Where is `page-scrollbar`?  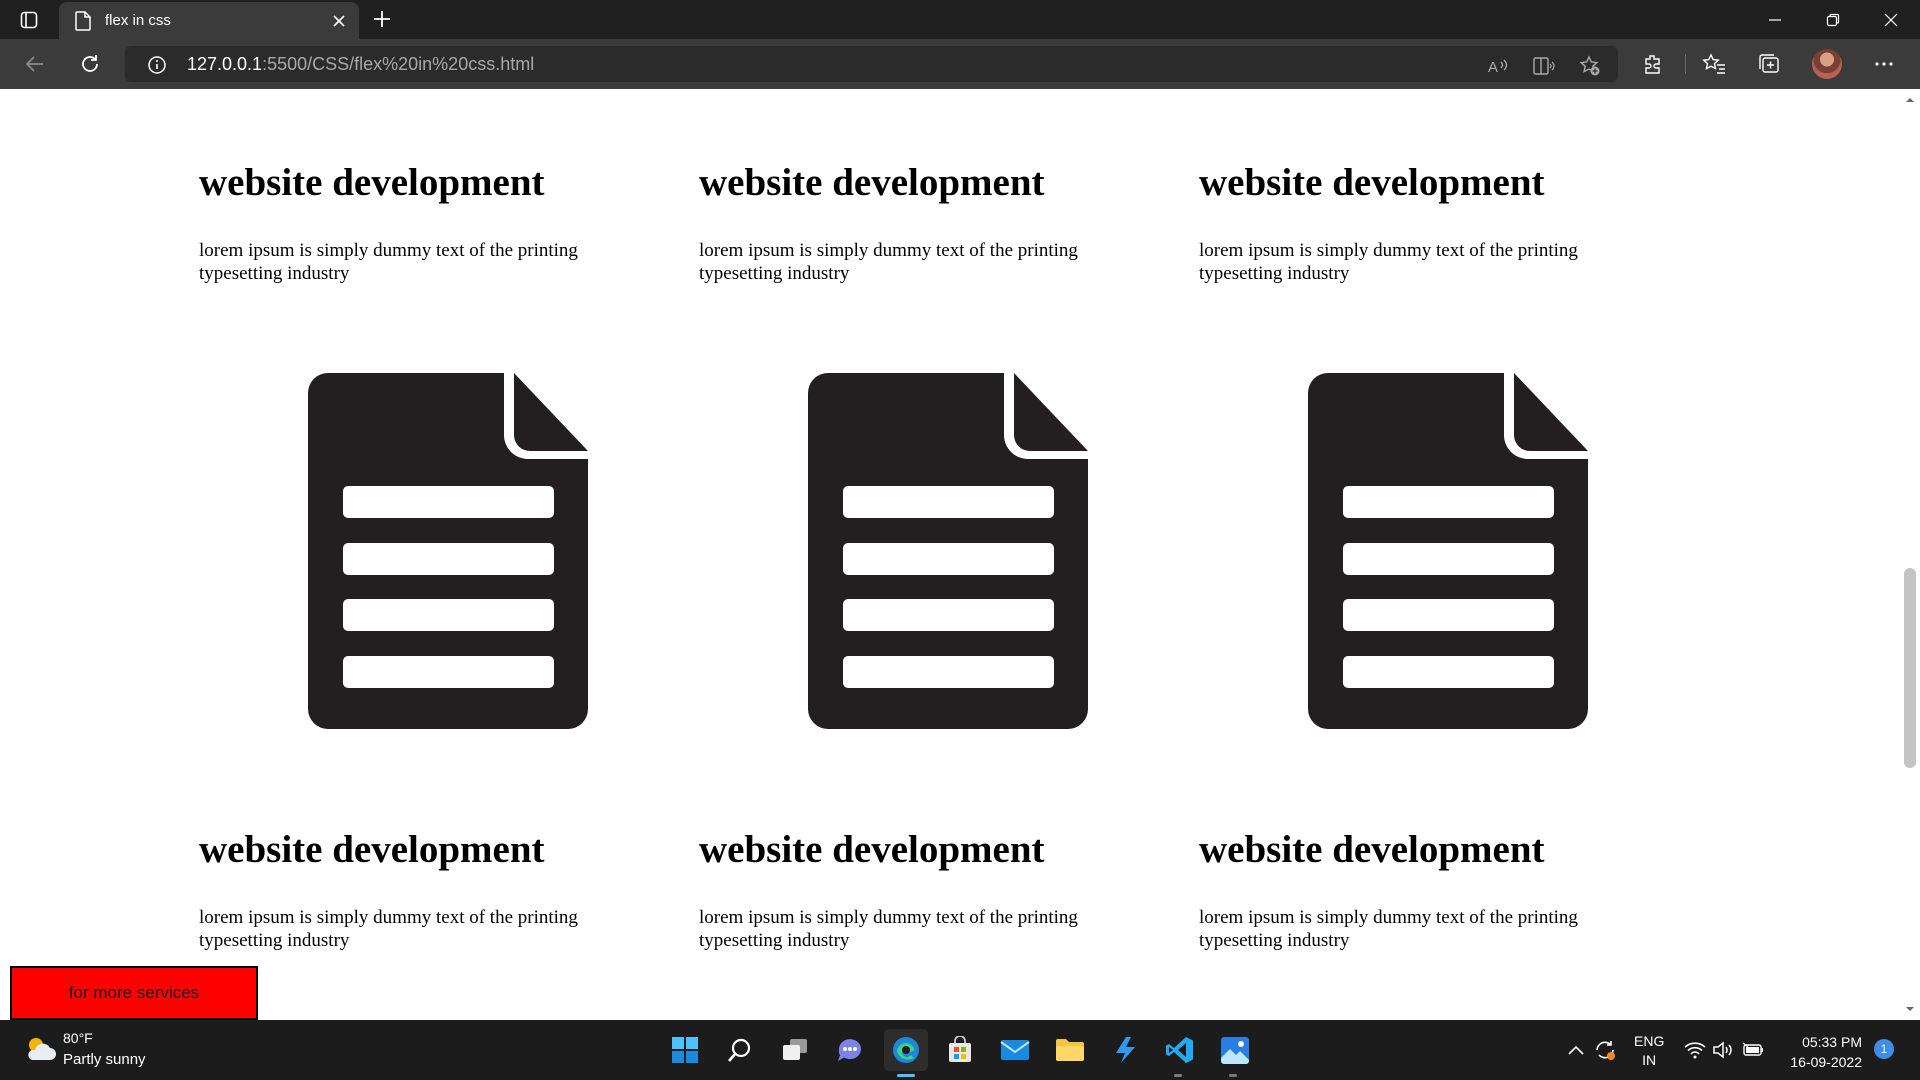 page-scrollbar is located at coordinates (1910, 554).